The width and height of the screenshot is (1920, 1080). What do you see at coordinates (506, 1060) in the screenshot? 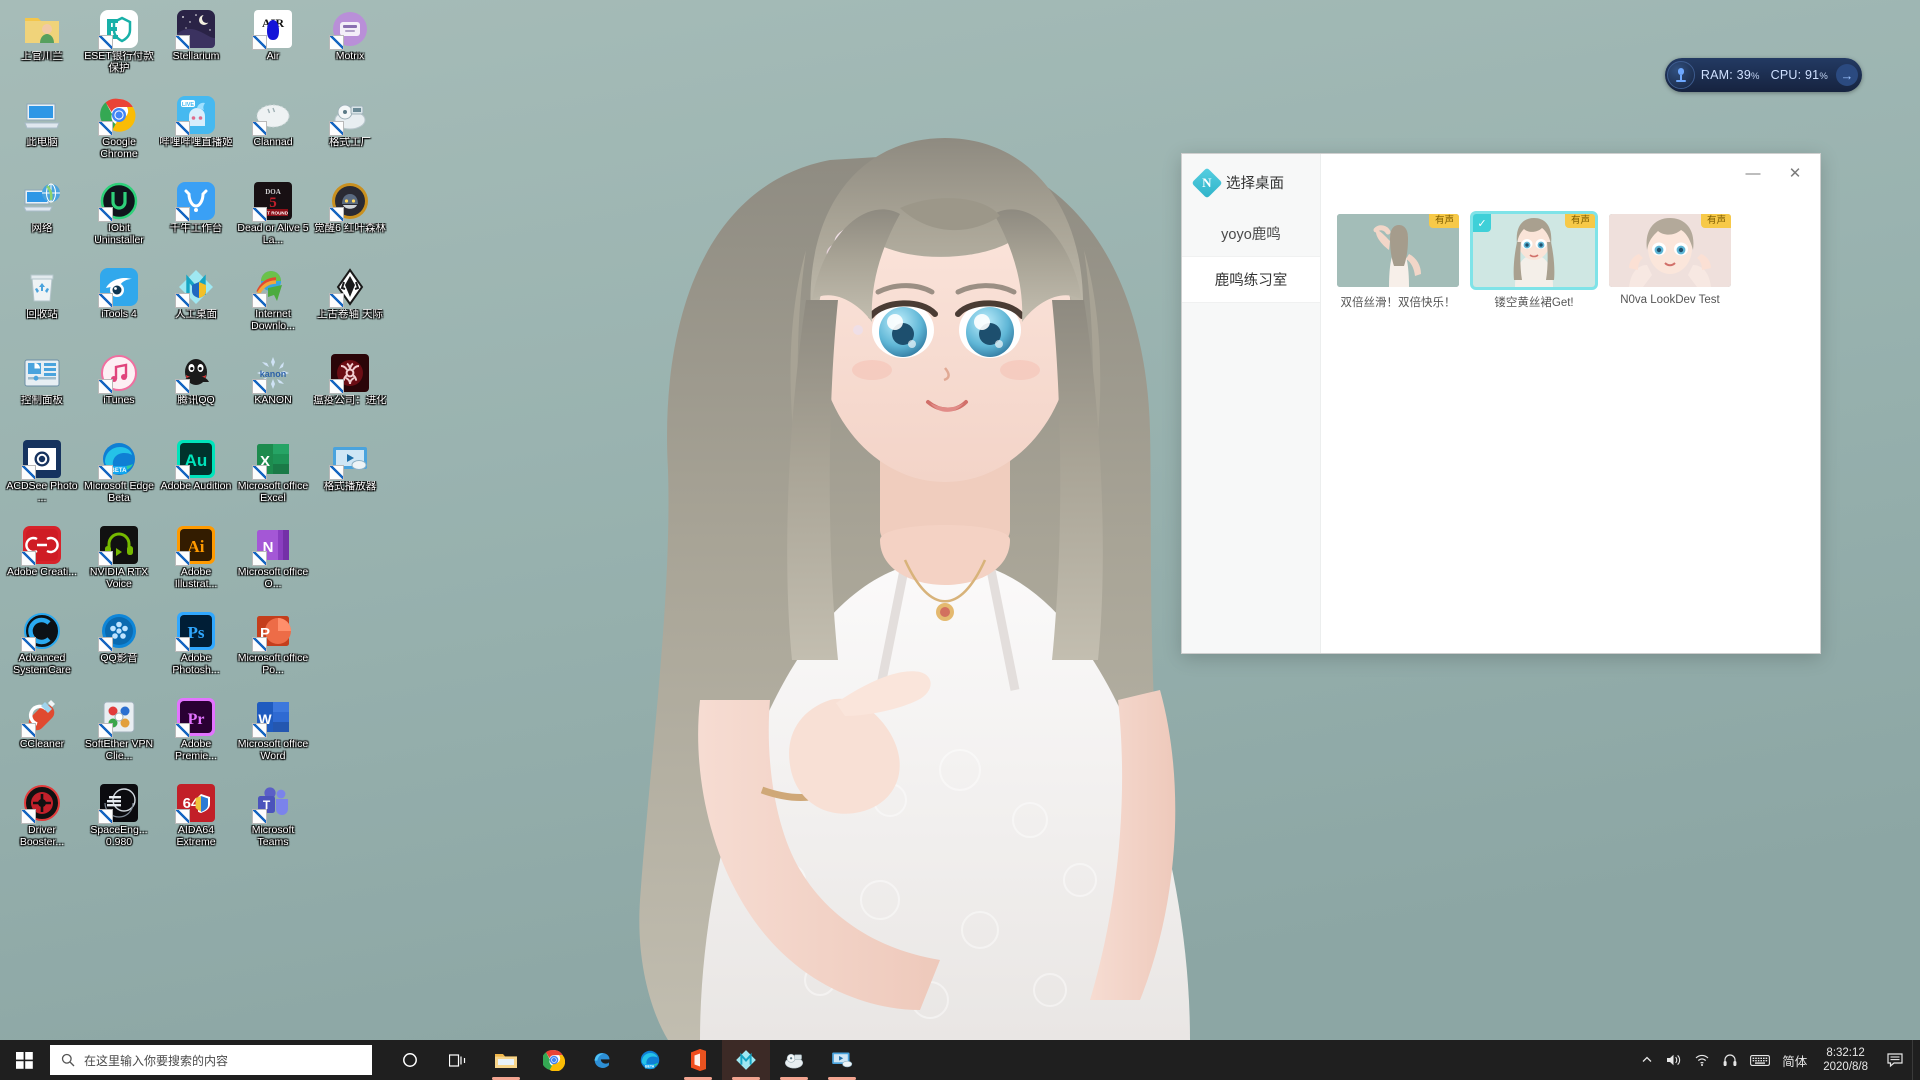
I see `taskbar-file-explorer-icon` at bounding box center [506, 1060].